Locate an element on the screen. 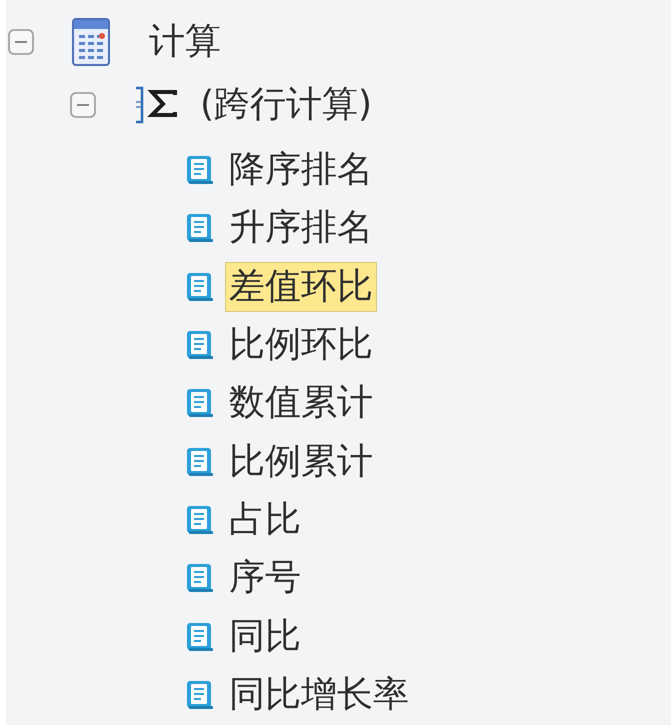 The image size is (671, 725). tree-item: 降序排名 is located at coordinates (301, 170).